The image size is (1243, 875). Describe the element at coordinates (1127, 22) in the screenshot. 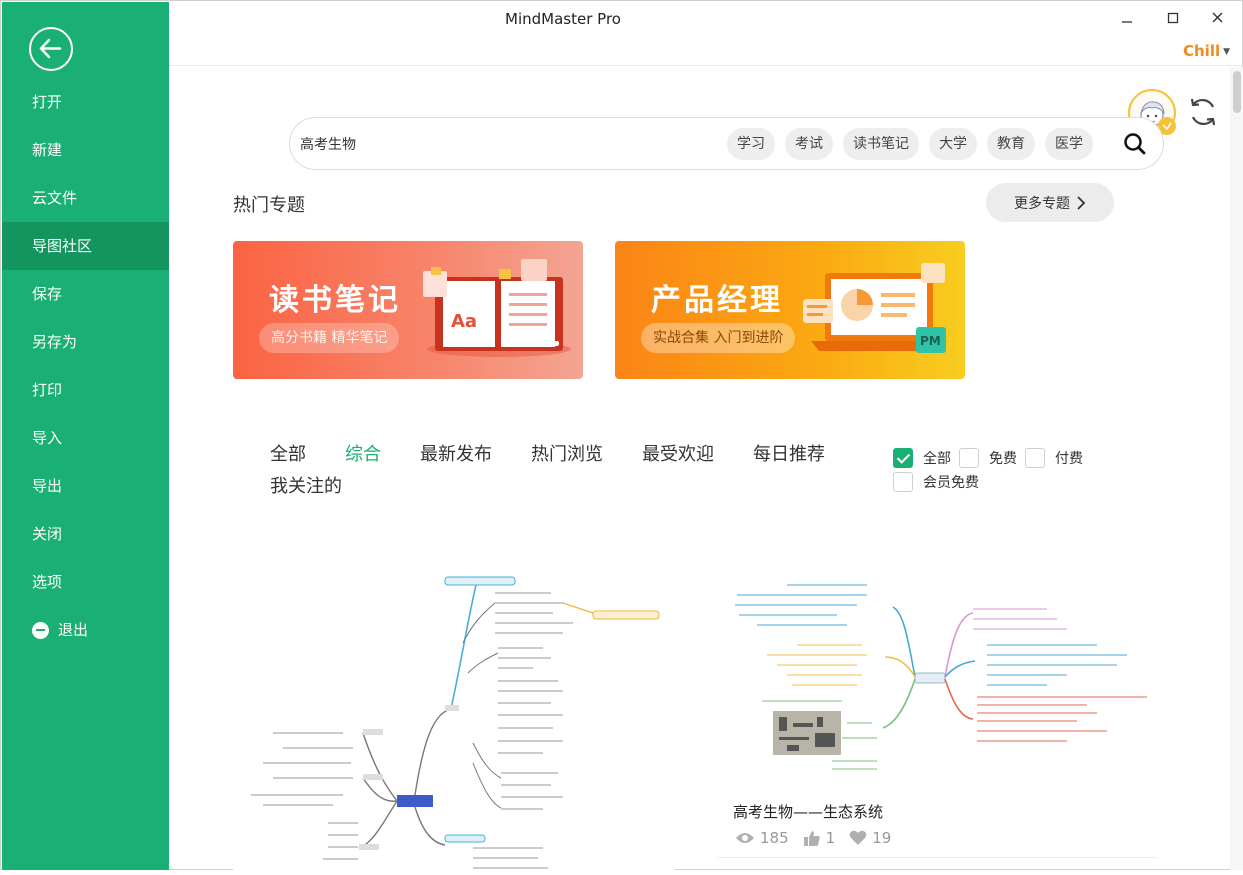

I see `minimize-icon` at that location.